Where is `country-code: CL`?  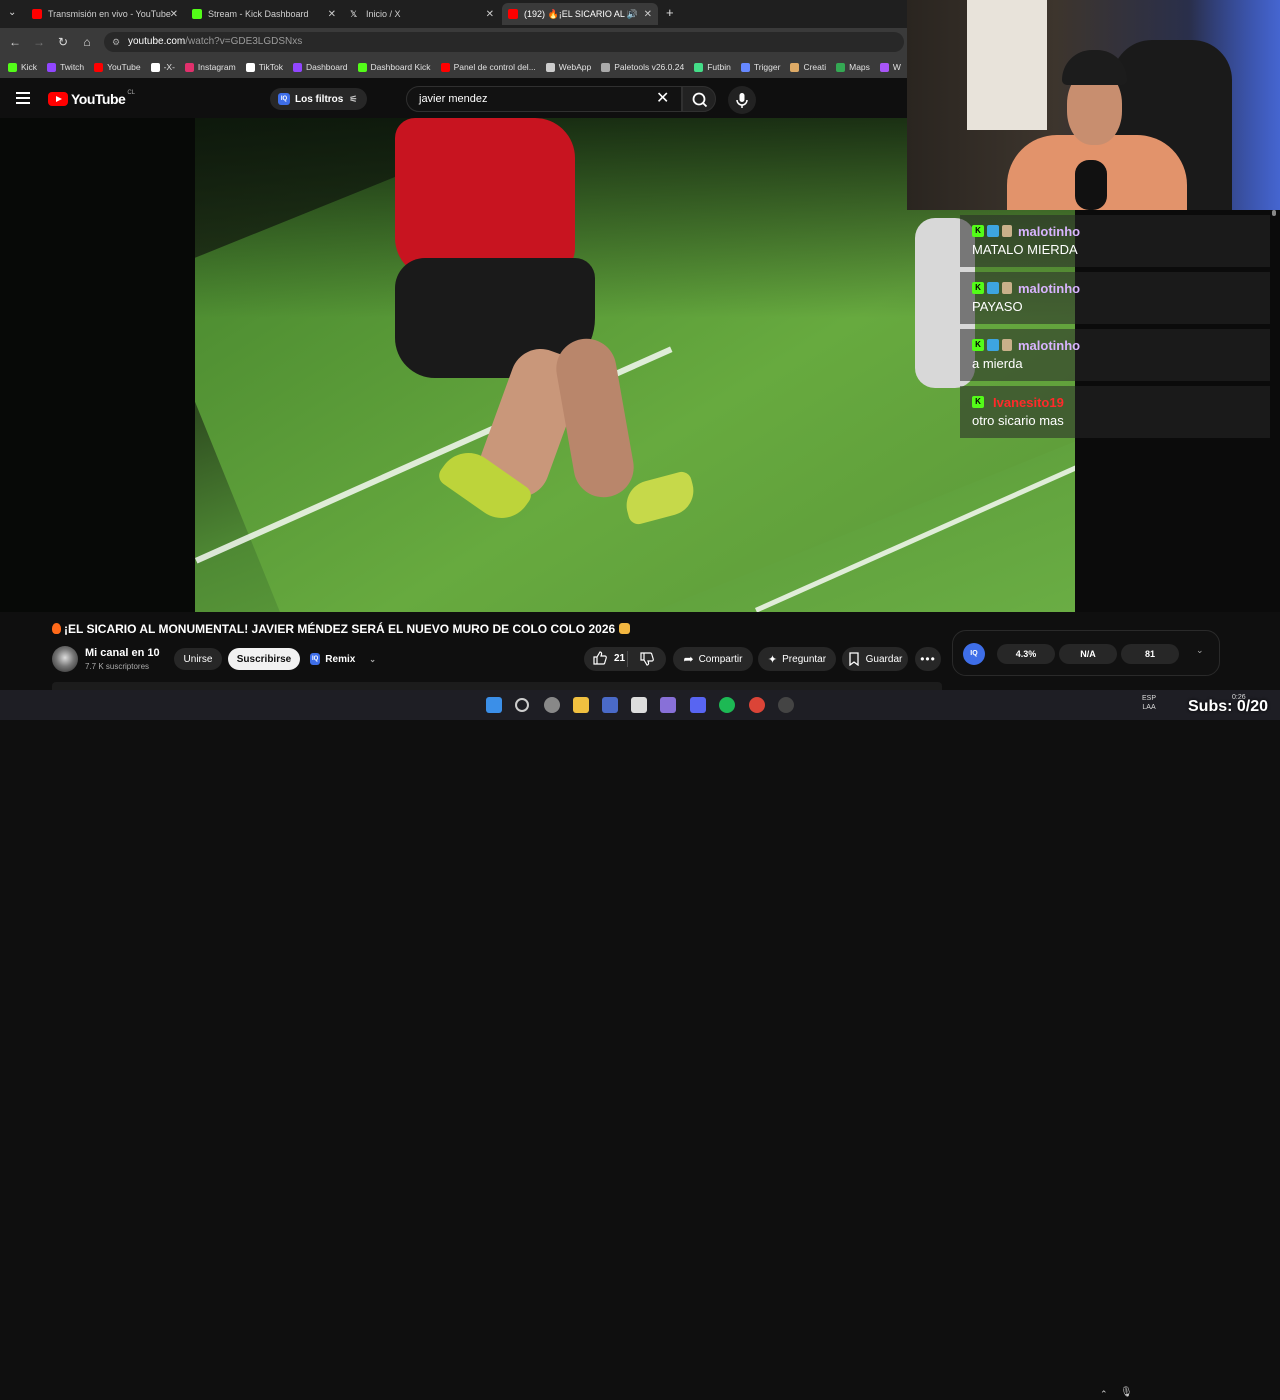
country-code: CL is located at coordinates (131, 93).